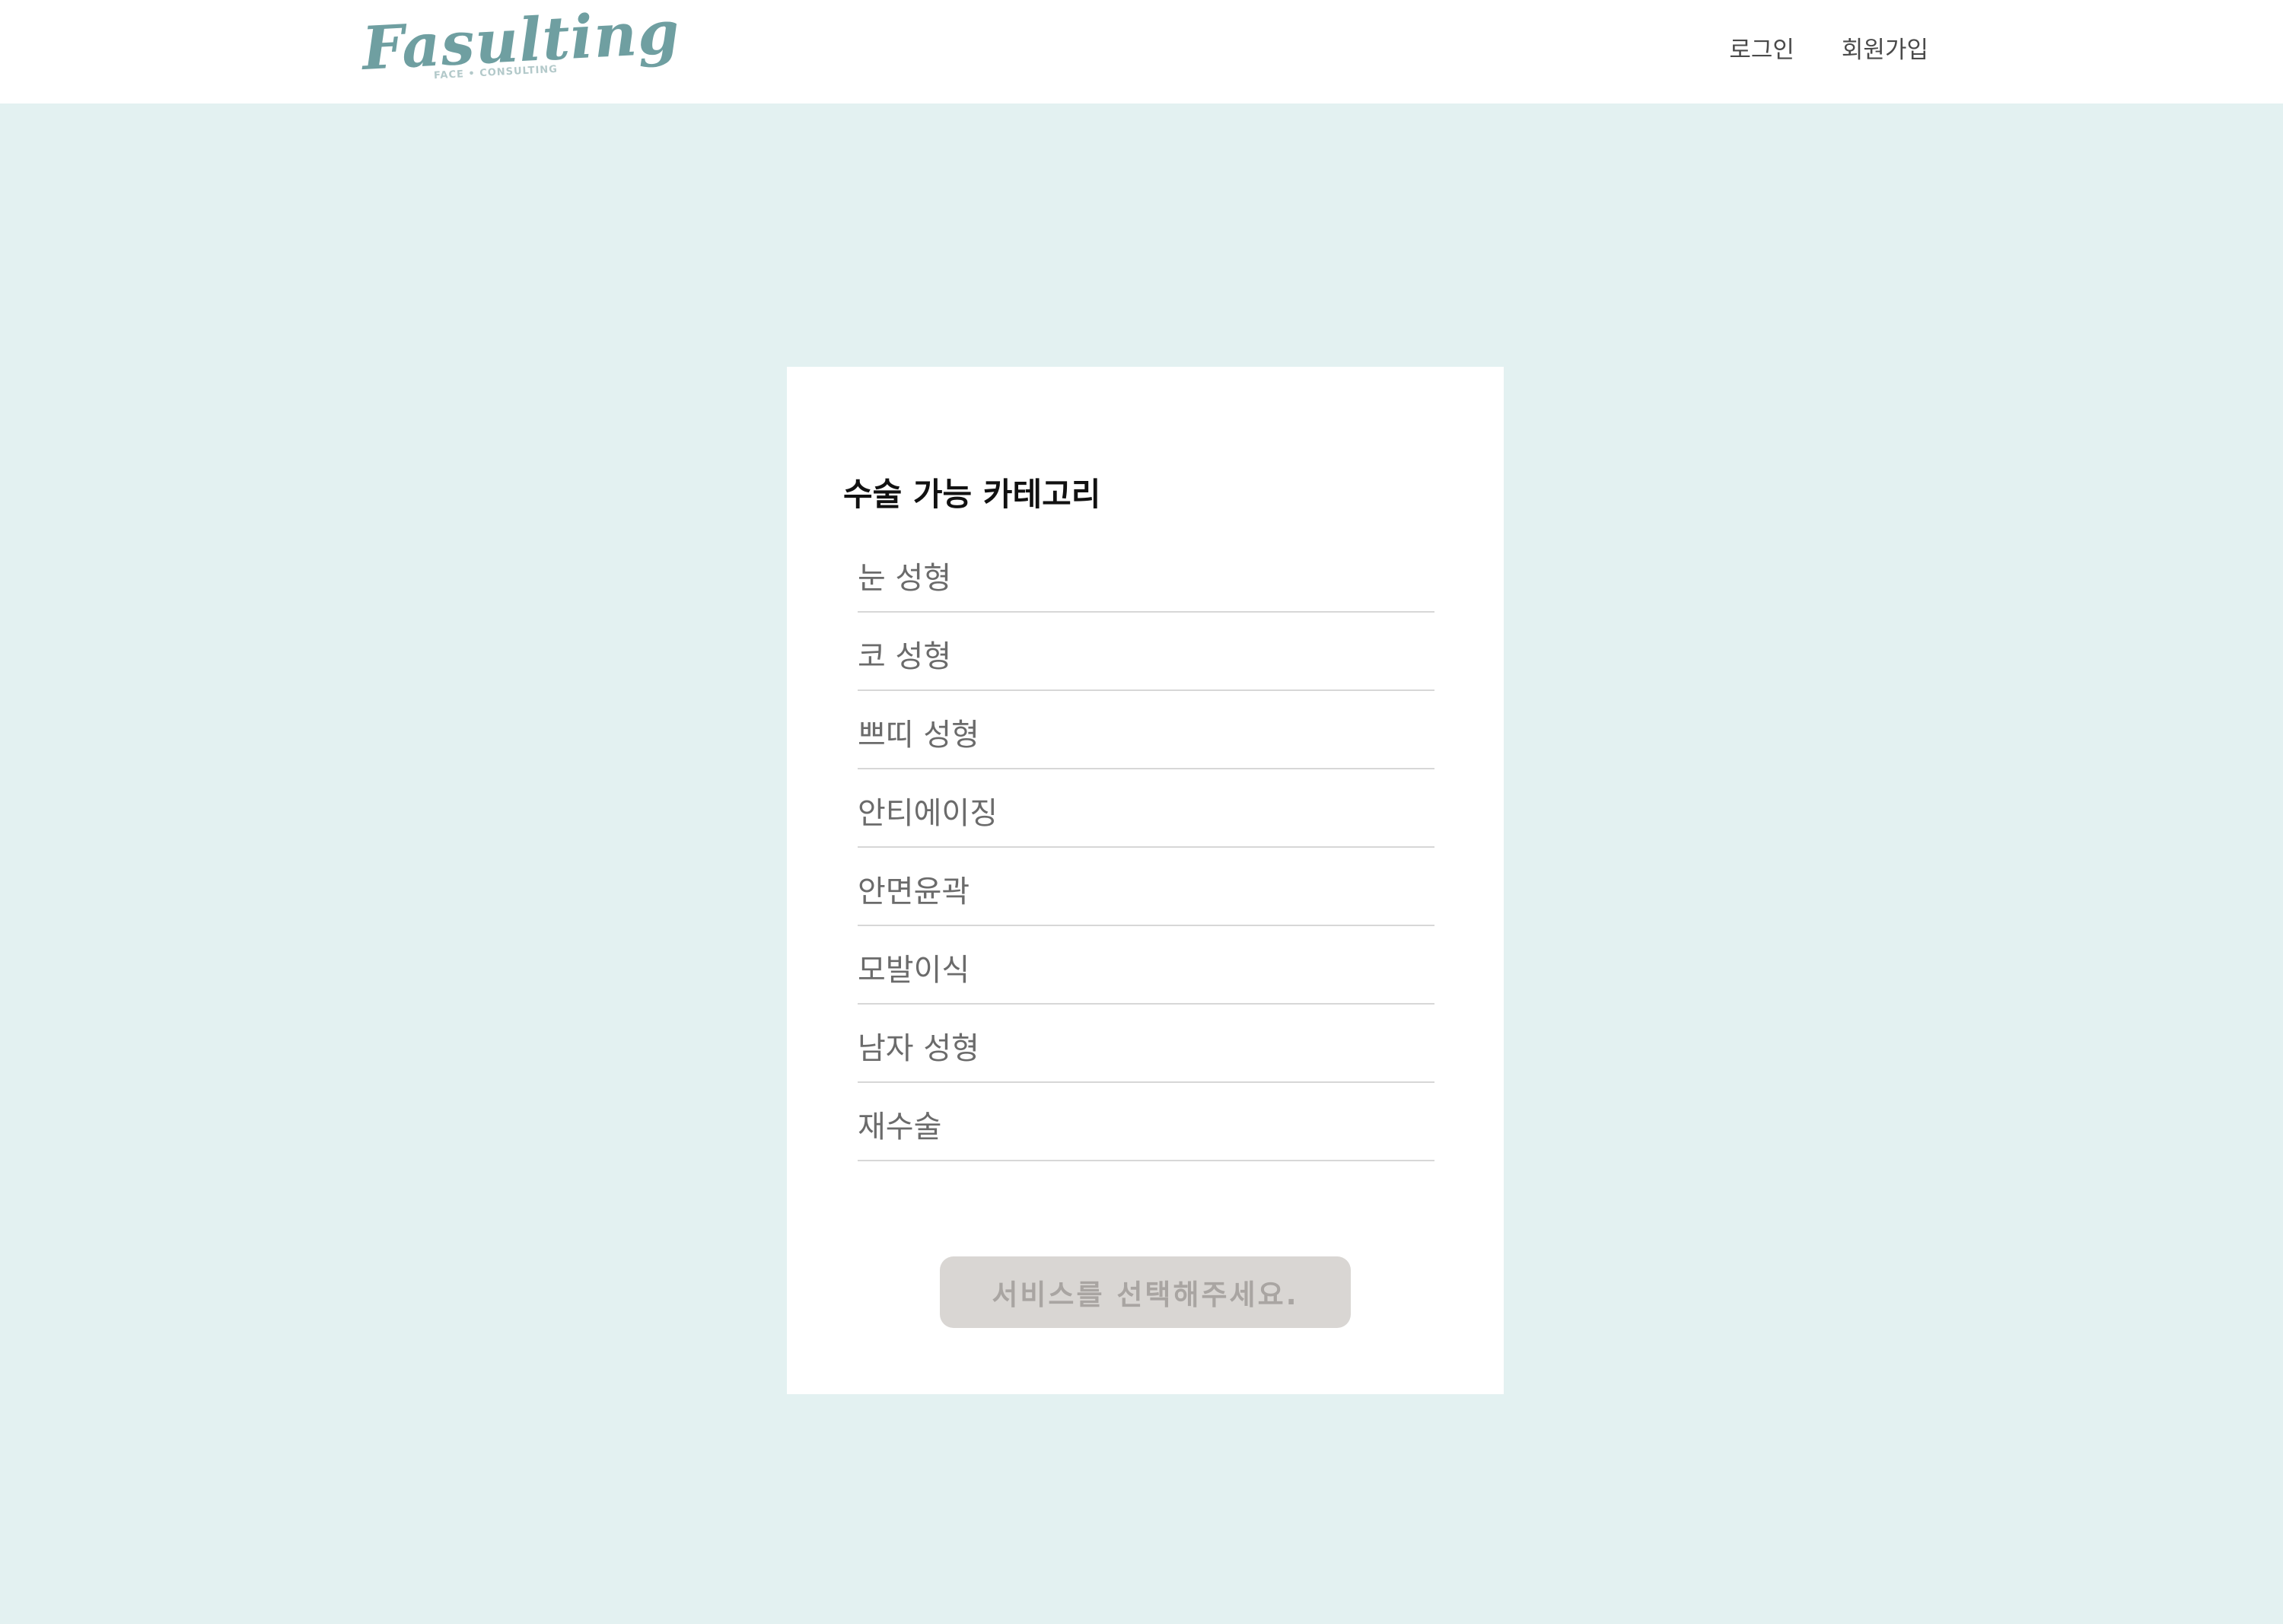  I want to click on category-label: 남자 성형, so click(918, 1048).